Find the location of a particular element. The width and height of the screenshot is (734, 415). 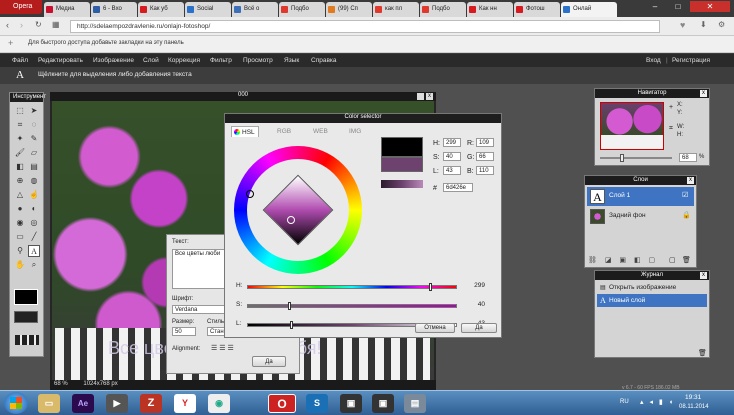

l-input: 43 is located at coordinates (452, 170).